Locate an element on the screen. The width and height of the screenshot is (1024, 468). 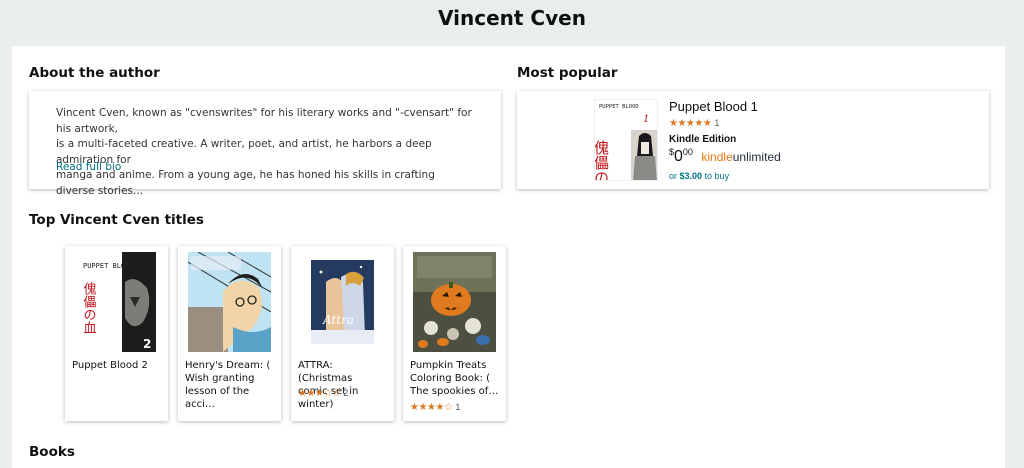
kindle-unlimited-logo-part2: unlimited is located at coordinates (756, 157).